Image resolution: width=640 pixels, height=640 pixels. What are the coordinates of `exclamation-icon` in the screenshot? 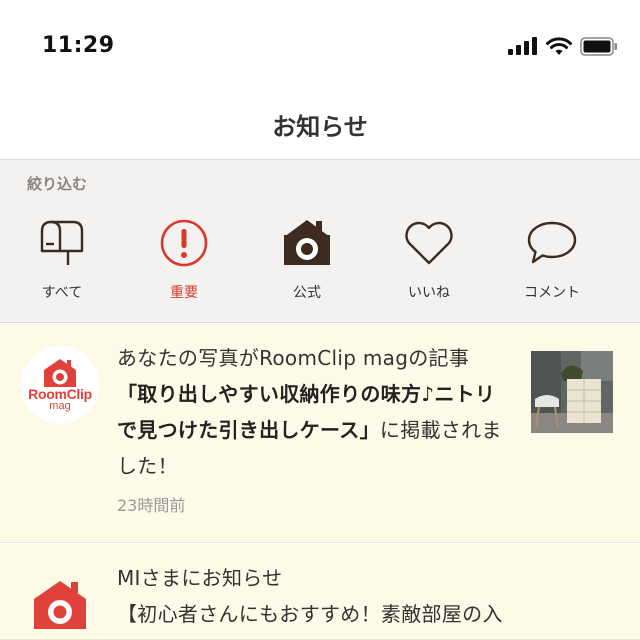 It's located at (184, 243).